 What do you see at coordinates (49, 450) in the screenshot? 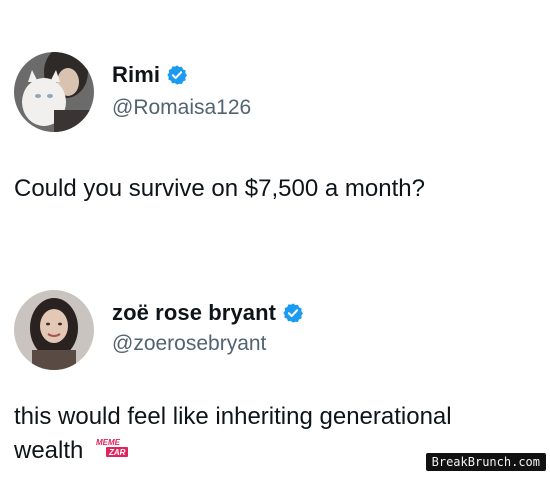
I see `tweet-text-line-2-word: wealth` at bounding box center [49, 450].